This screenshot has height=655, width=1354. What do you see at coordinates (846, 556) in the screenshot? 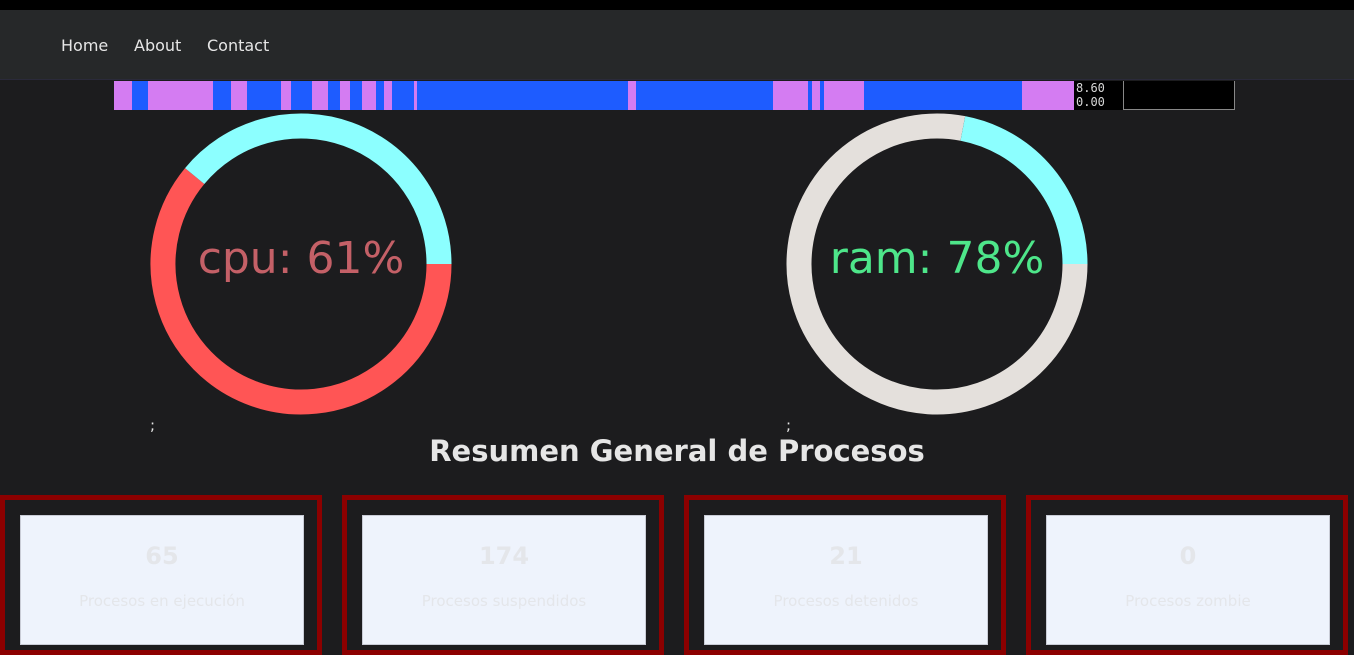
I see `card-stopped-count: 21` at bounding box center [846, 556].